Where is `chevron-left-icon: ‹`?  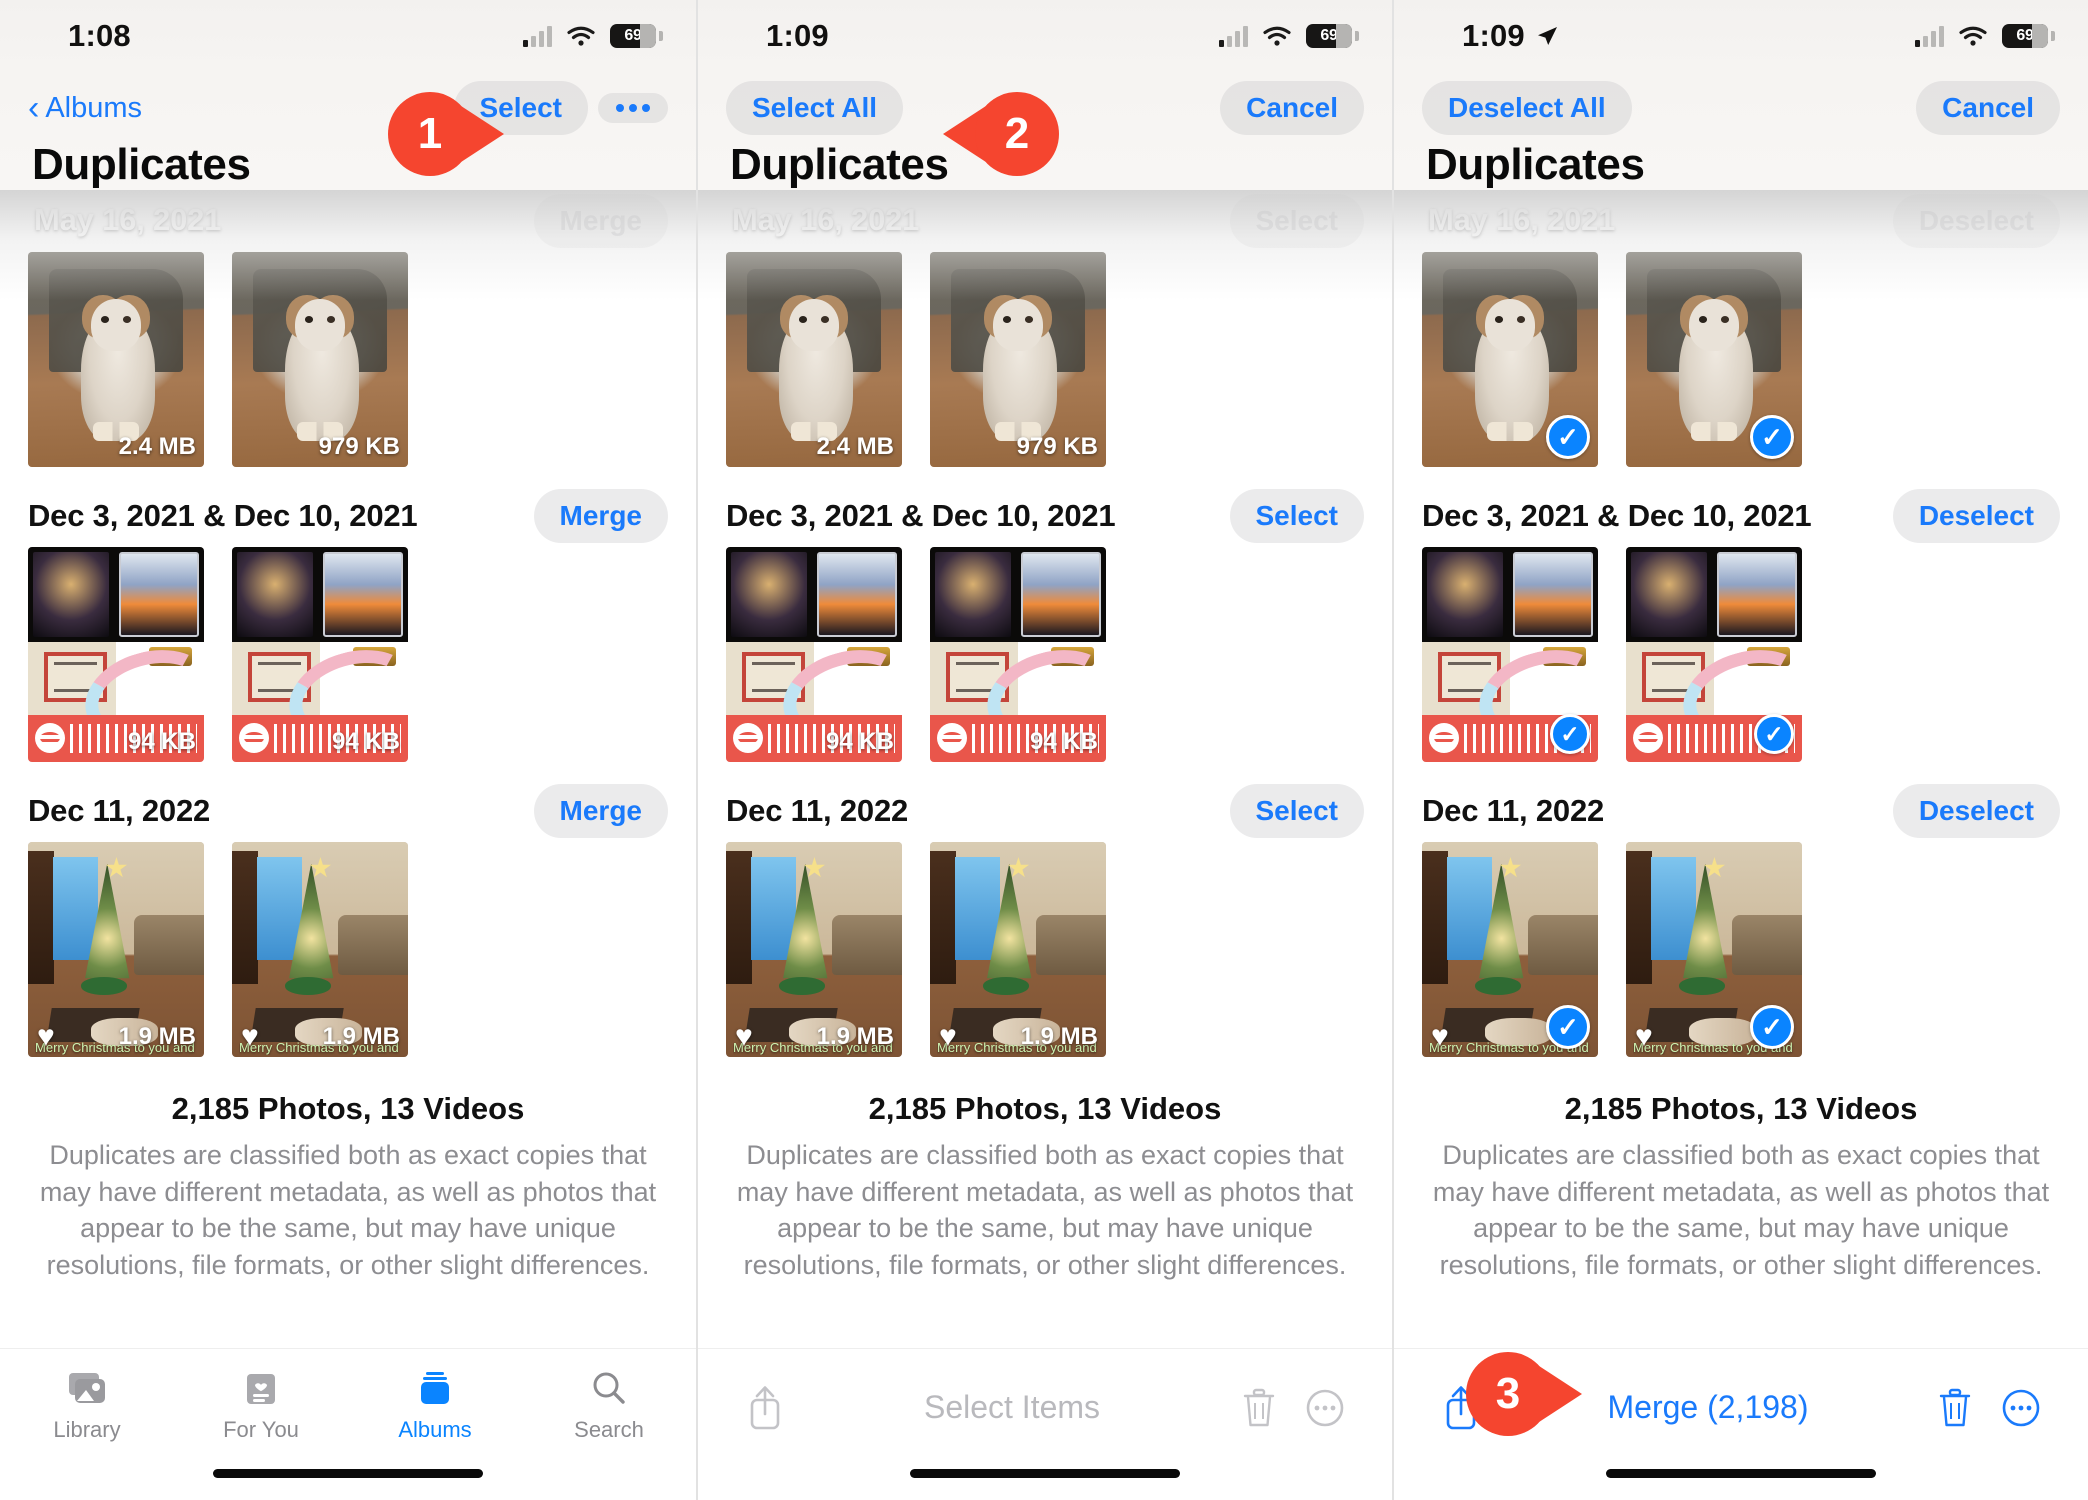 chevron-left-icon: ‹ is located at coordinates (34, 108).